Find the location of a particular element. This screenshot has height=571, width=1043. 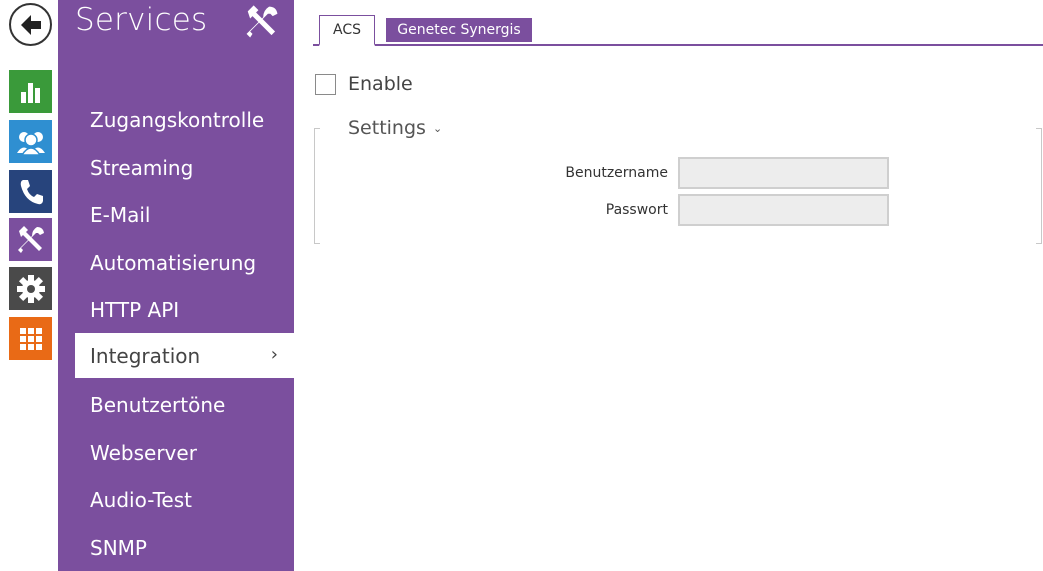

password-label: Passwort is located at coordinates (636, 210).